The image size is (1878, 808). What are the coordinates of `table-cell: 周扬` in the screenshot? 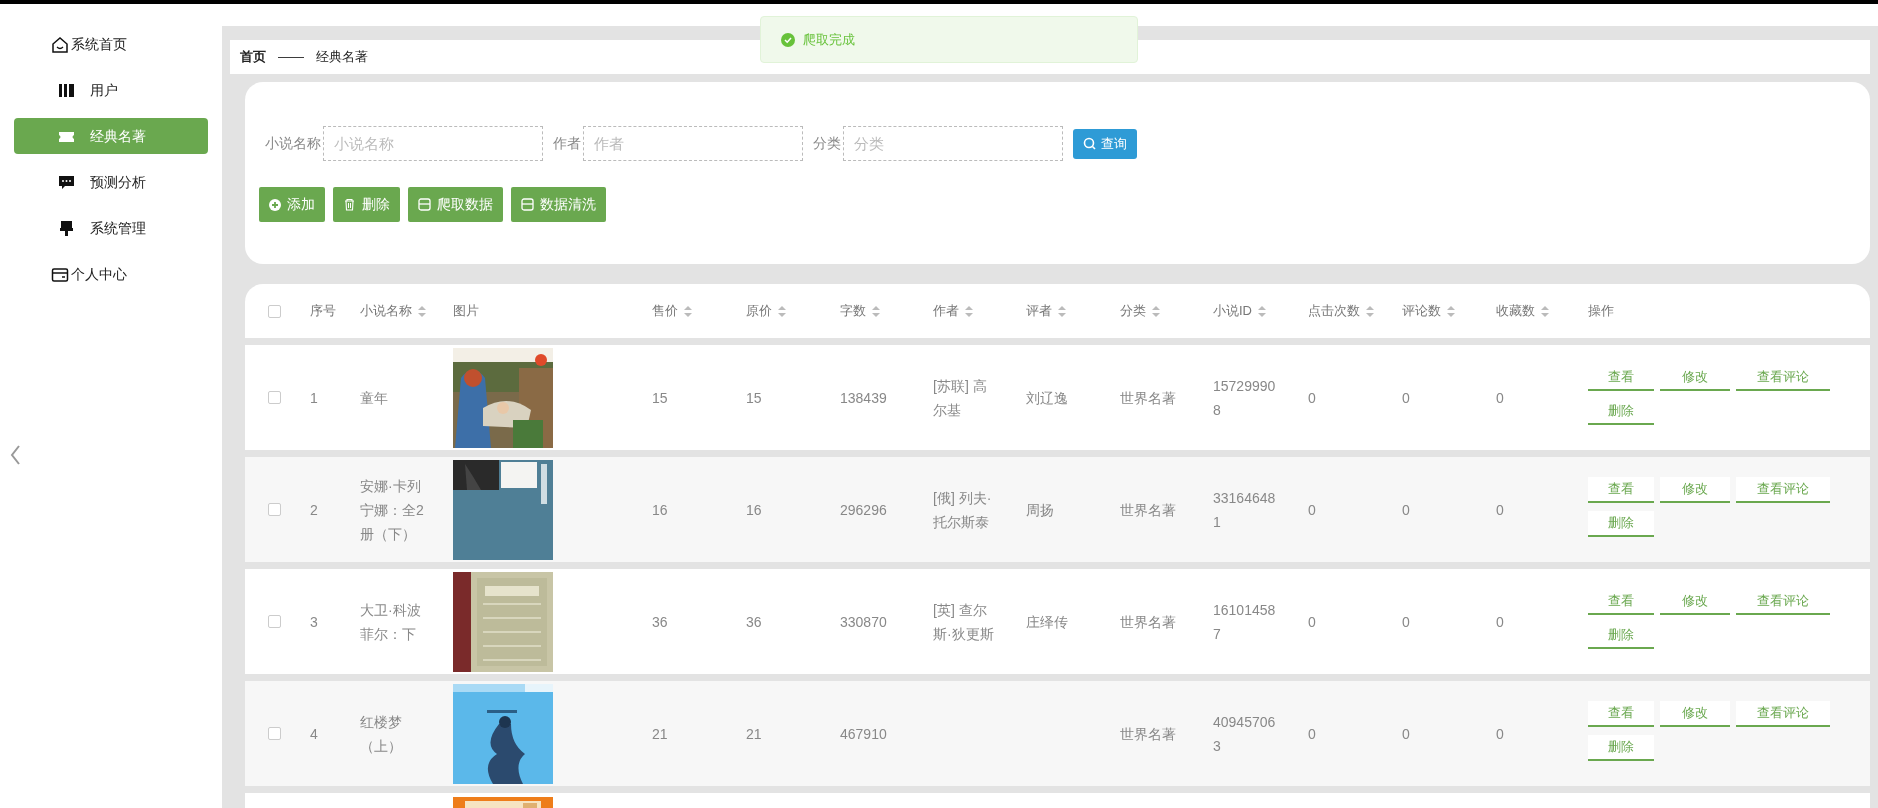 It's located at (1040, 509).